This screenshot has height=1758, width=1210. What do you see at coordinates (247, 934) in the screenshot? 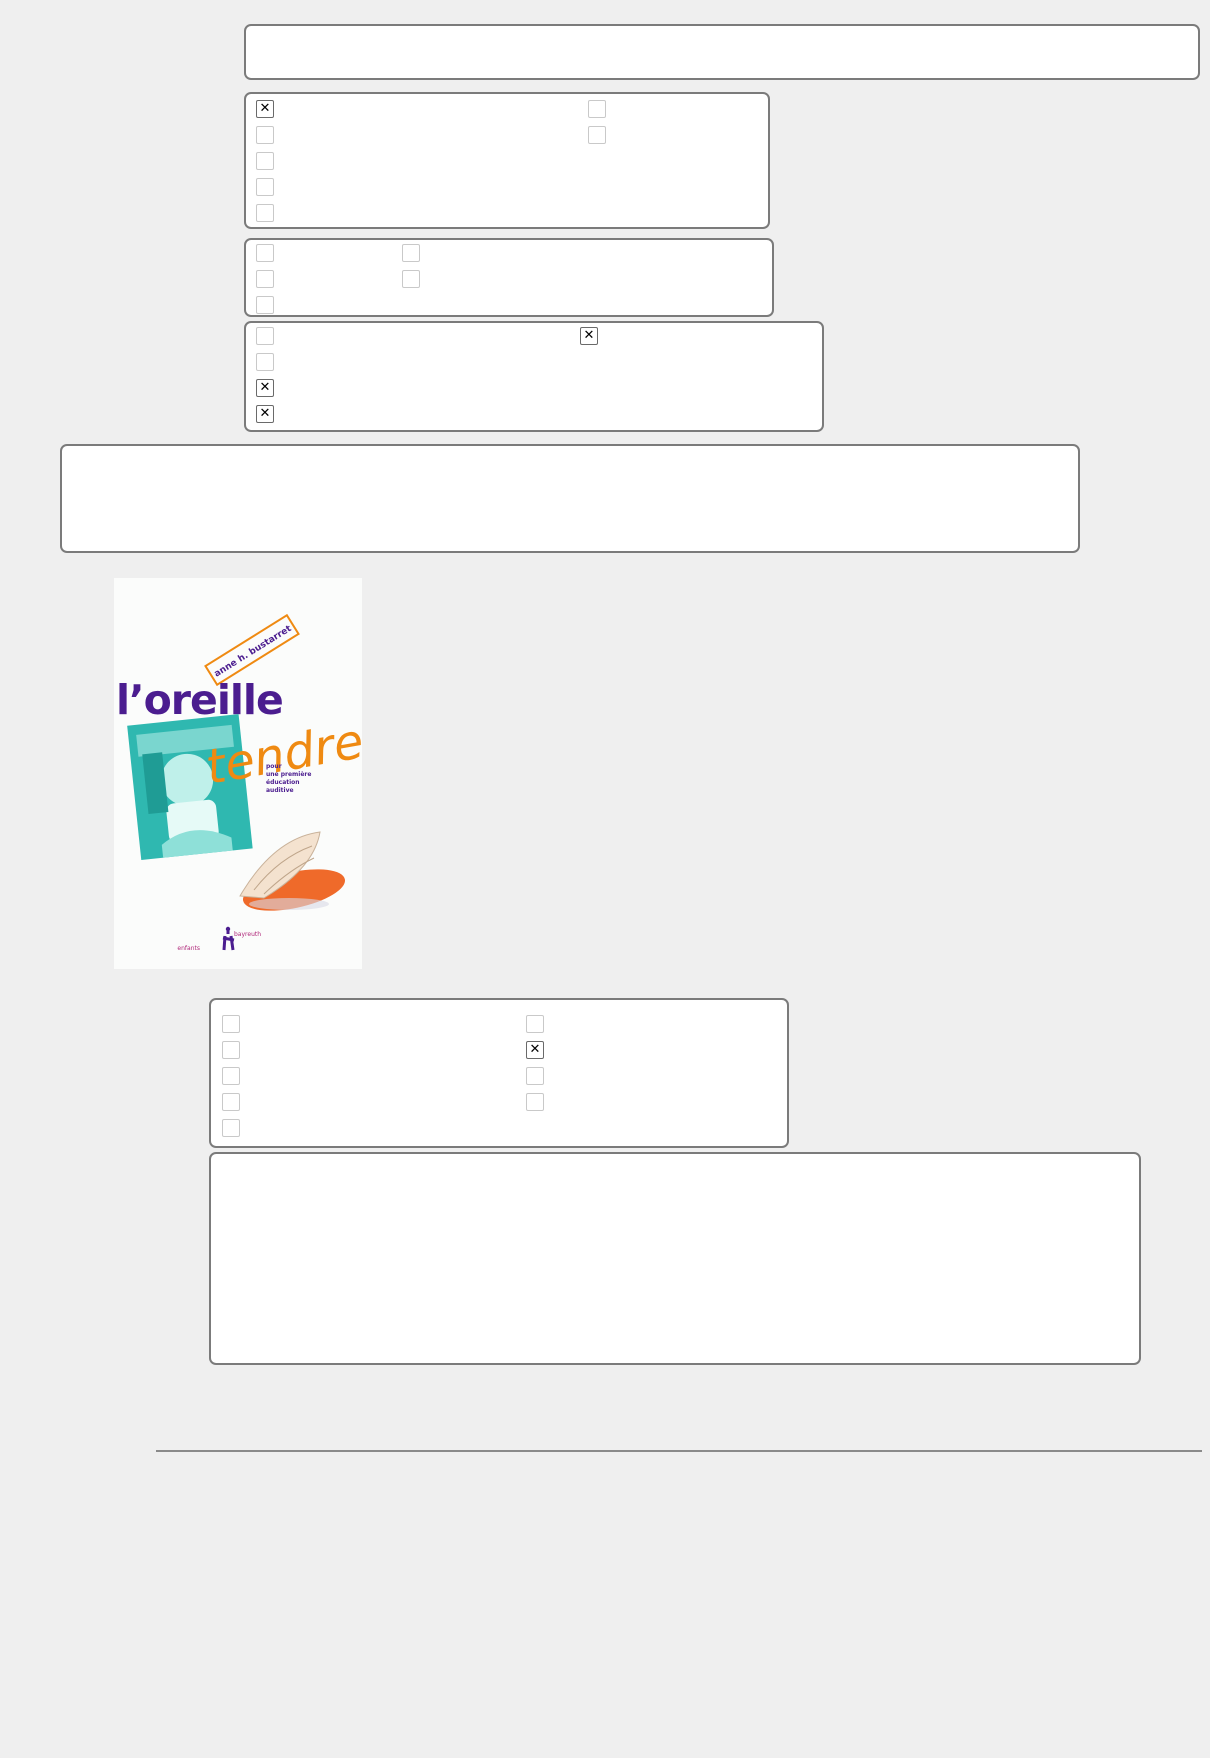
I see `publisher-right: bayreuth` at bounding box center [247, 934].